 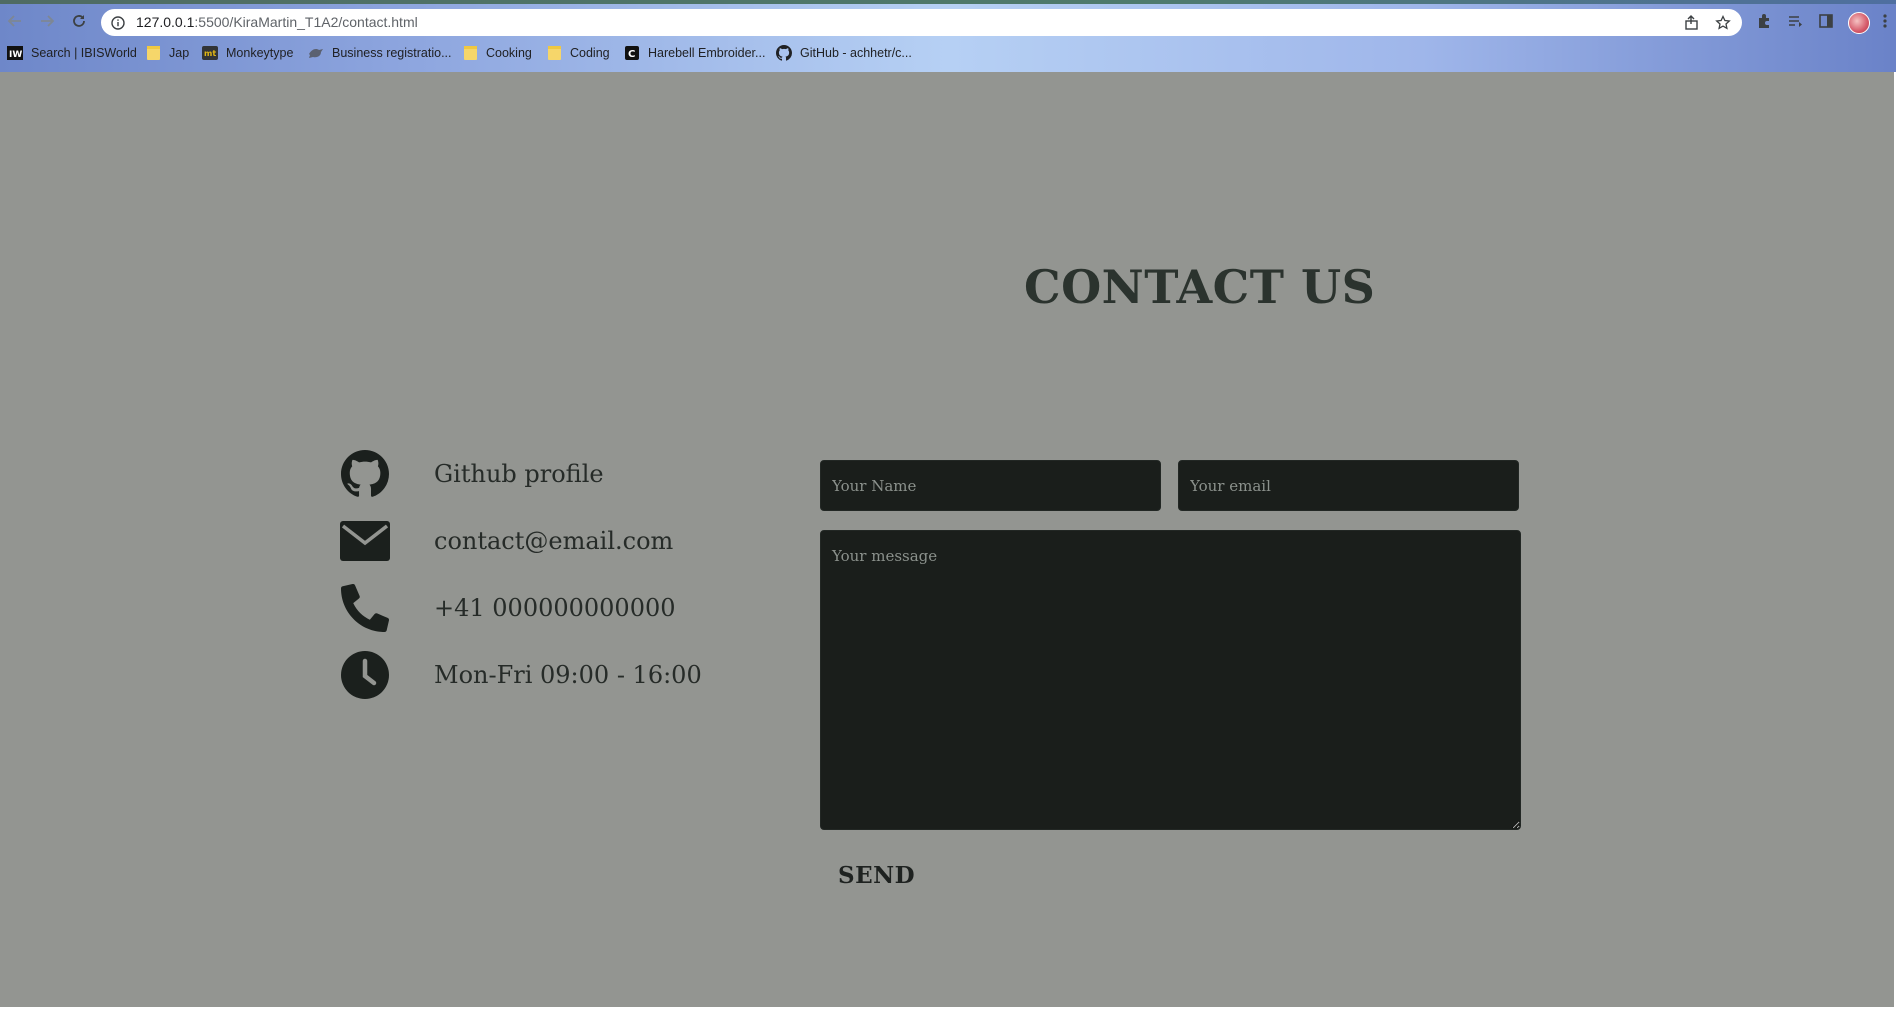 I want to click on bookmark-folder-jap: Jap, so click(x=167, y=53).